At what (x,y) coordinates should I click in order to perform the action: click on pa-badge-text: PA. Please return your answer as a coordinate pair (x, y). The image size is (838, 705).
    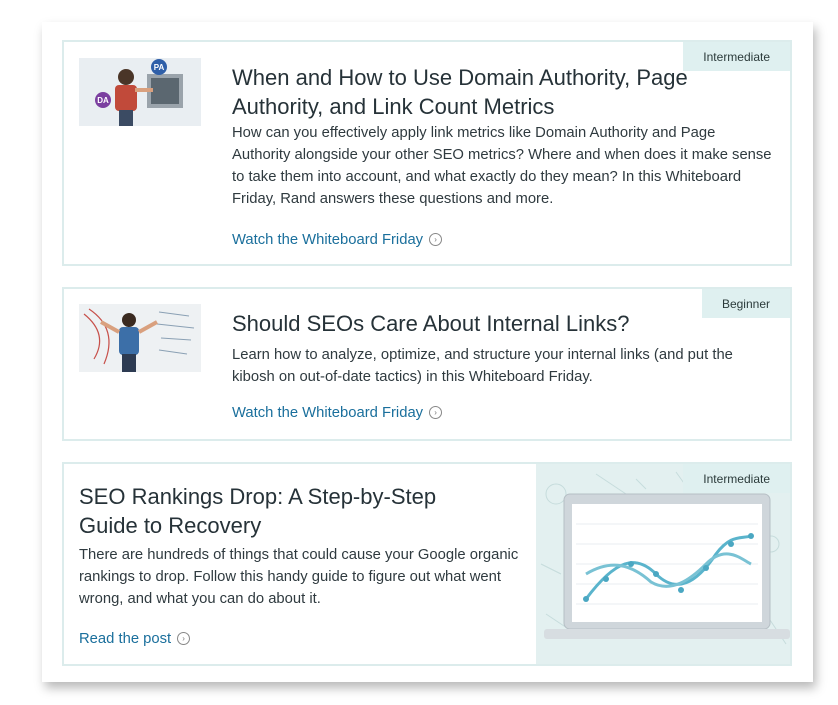
    Looking at the image, I should click on (159, 67).